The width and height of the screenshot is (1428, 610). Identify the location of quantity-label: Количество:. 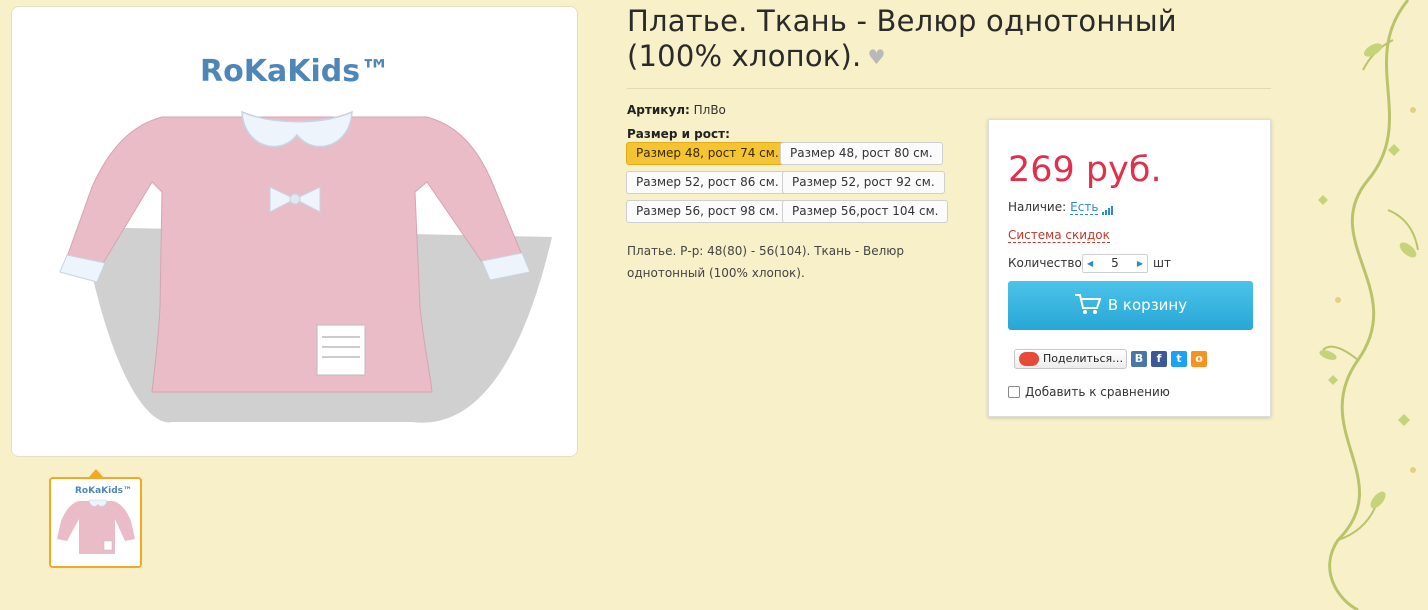
(1047, 263).